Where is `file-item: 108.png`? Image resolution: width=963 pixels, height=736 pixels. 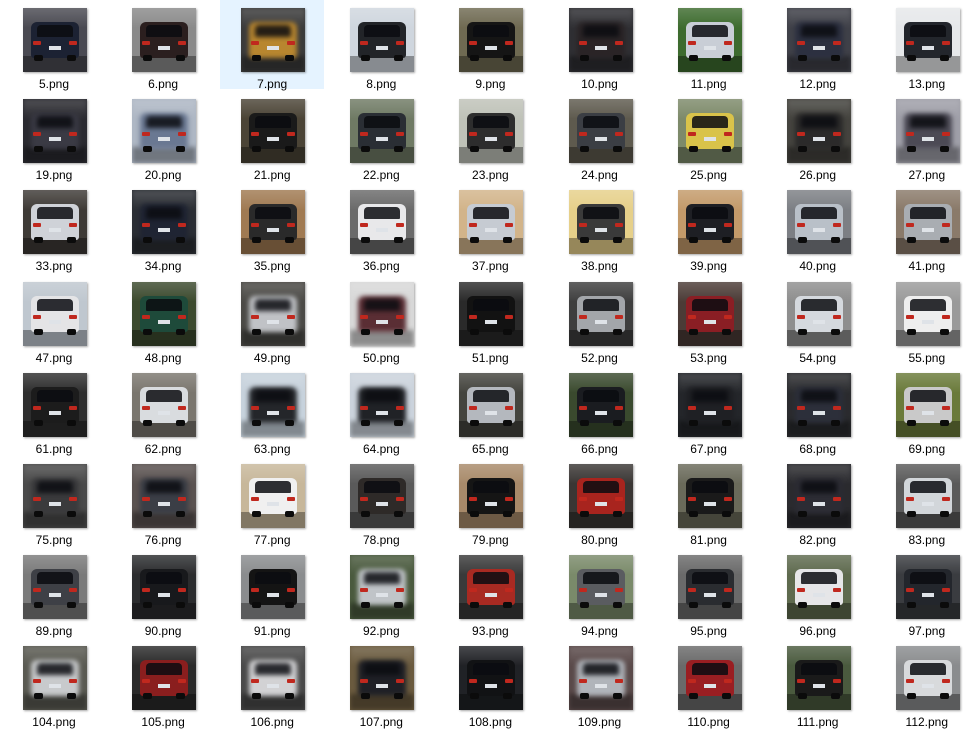 file-item: 108.png is located at coordinates (490, 683).